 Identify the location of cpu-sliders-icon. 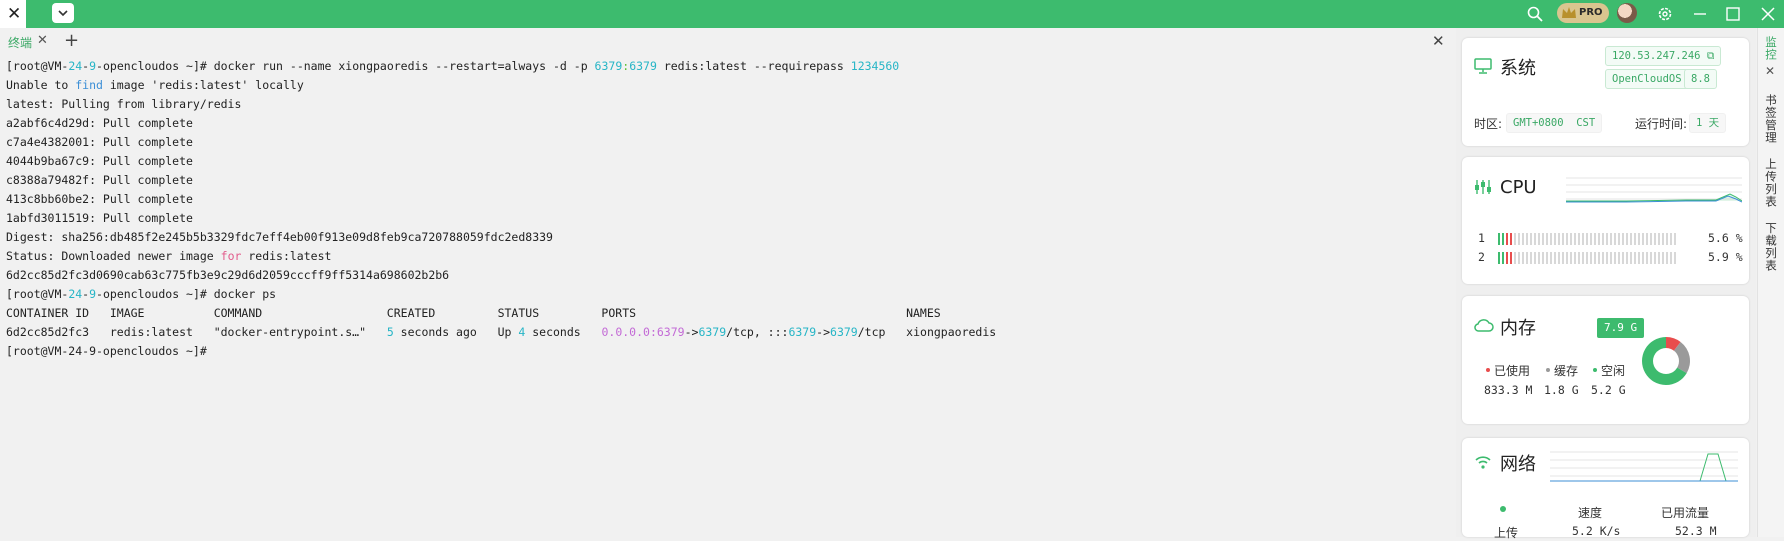
(1483, 187).